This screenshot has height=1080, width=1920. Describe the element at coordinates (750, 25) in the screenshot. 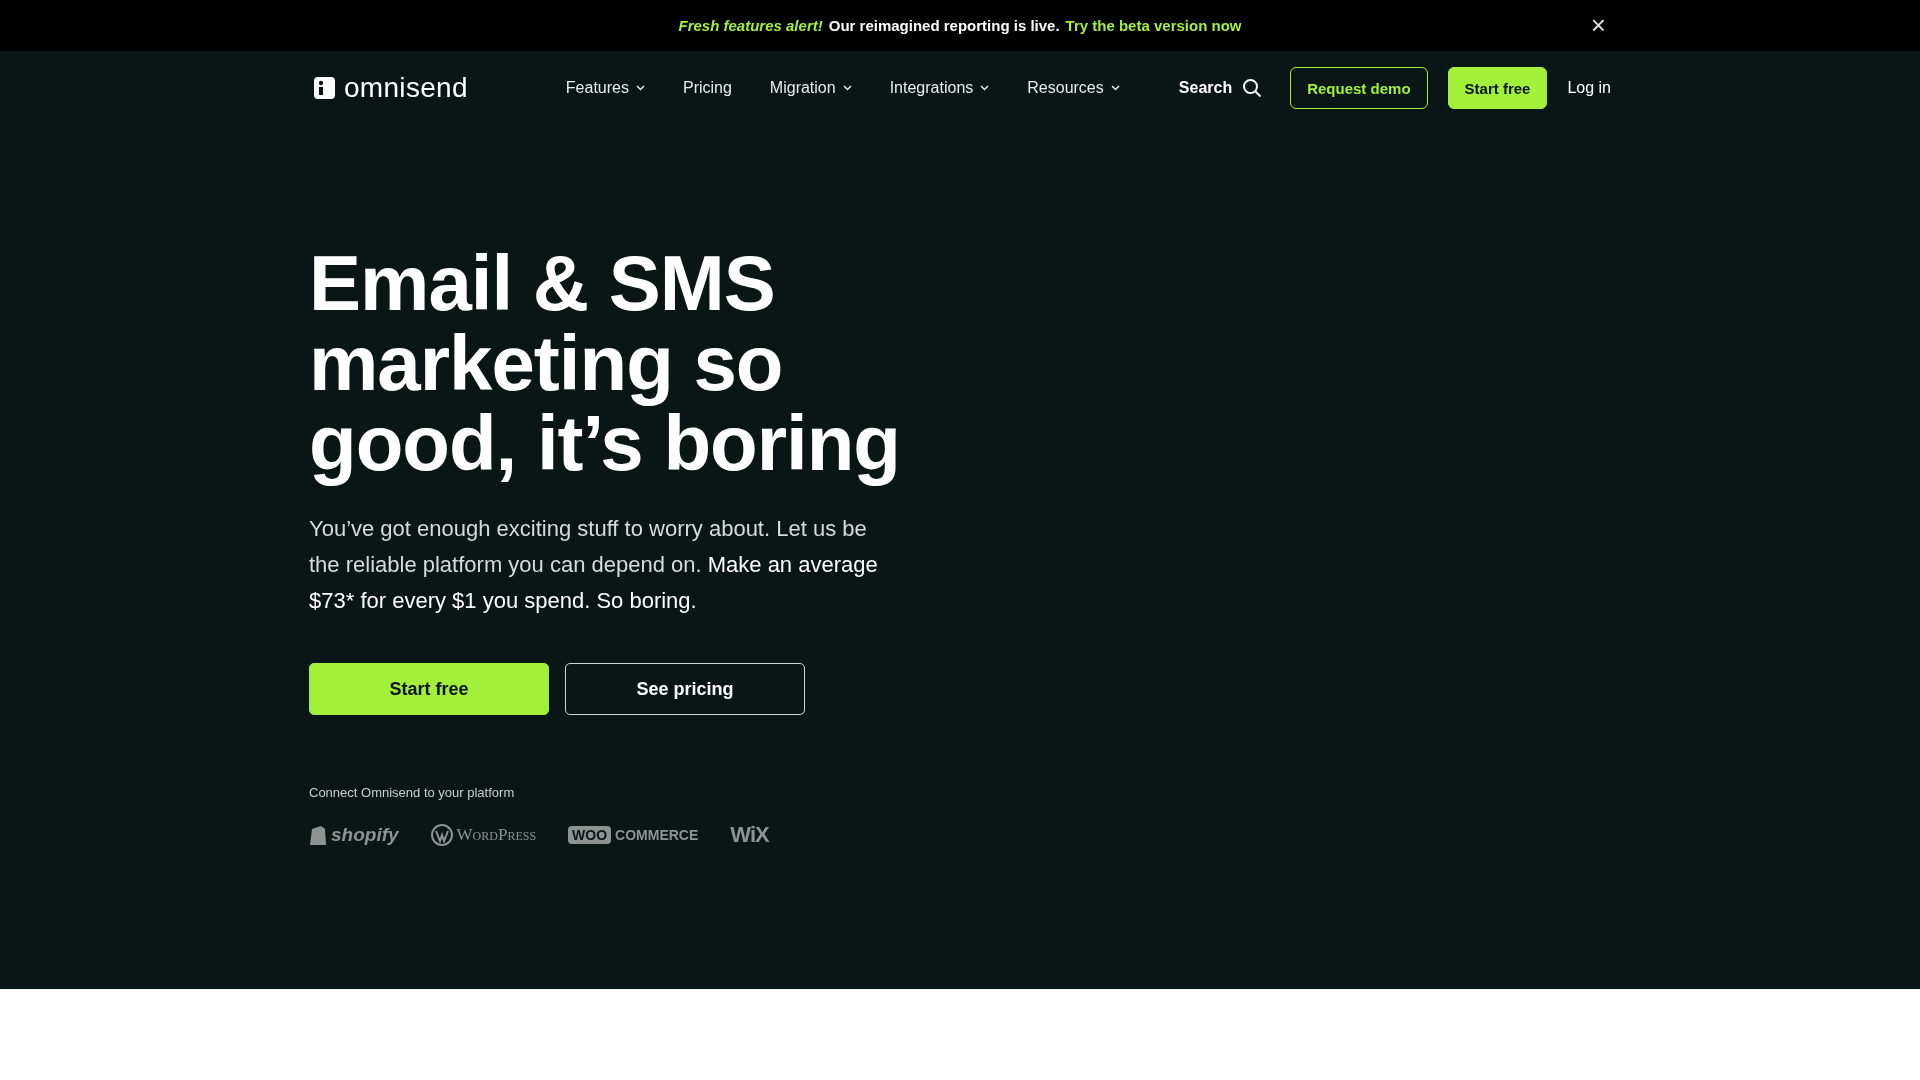

I see `announcement-highlight: Fresh features alert!` at that location.